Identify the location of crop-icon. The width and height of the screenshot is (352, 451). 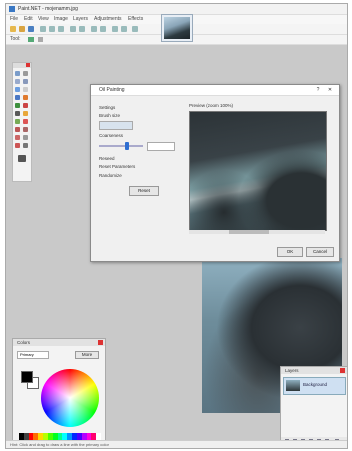
(73, 29).